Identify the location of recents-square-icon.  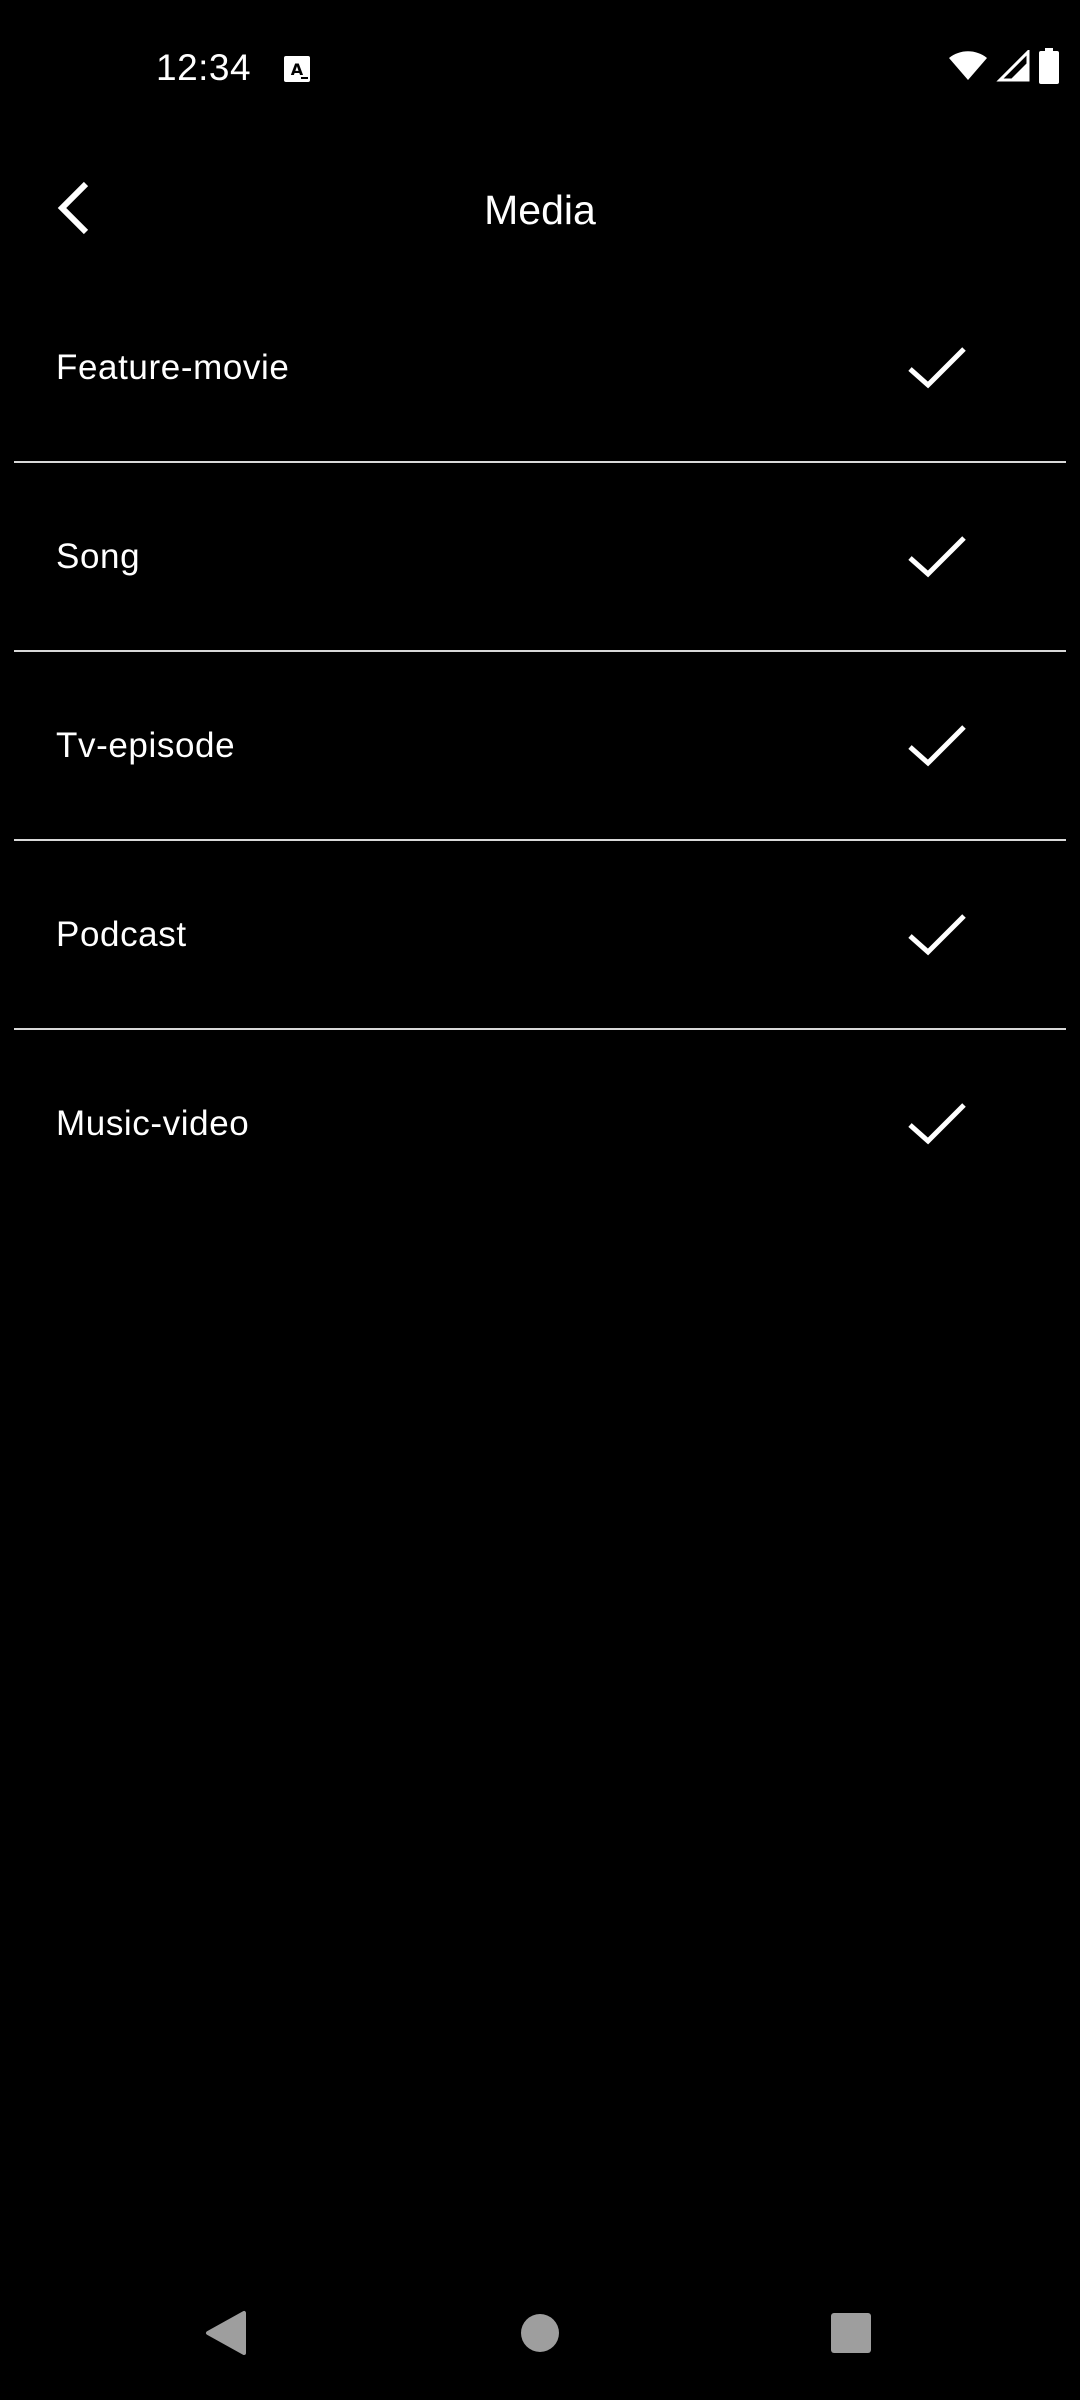
(851, 2335).